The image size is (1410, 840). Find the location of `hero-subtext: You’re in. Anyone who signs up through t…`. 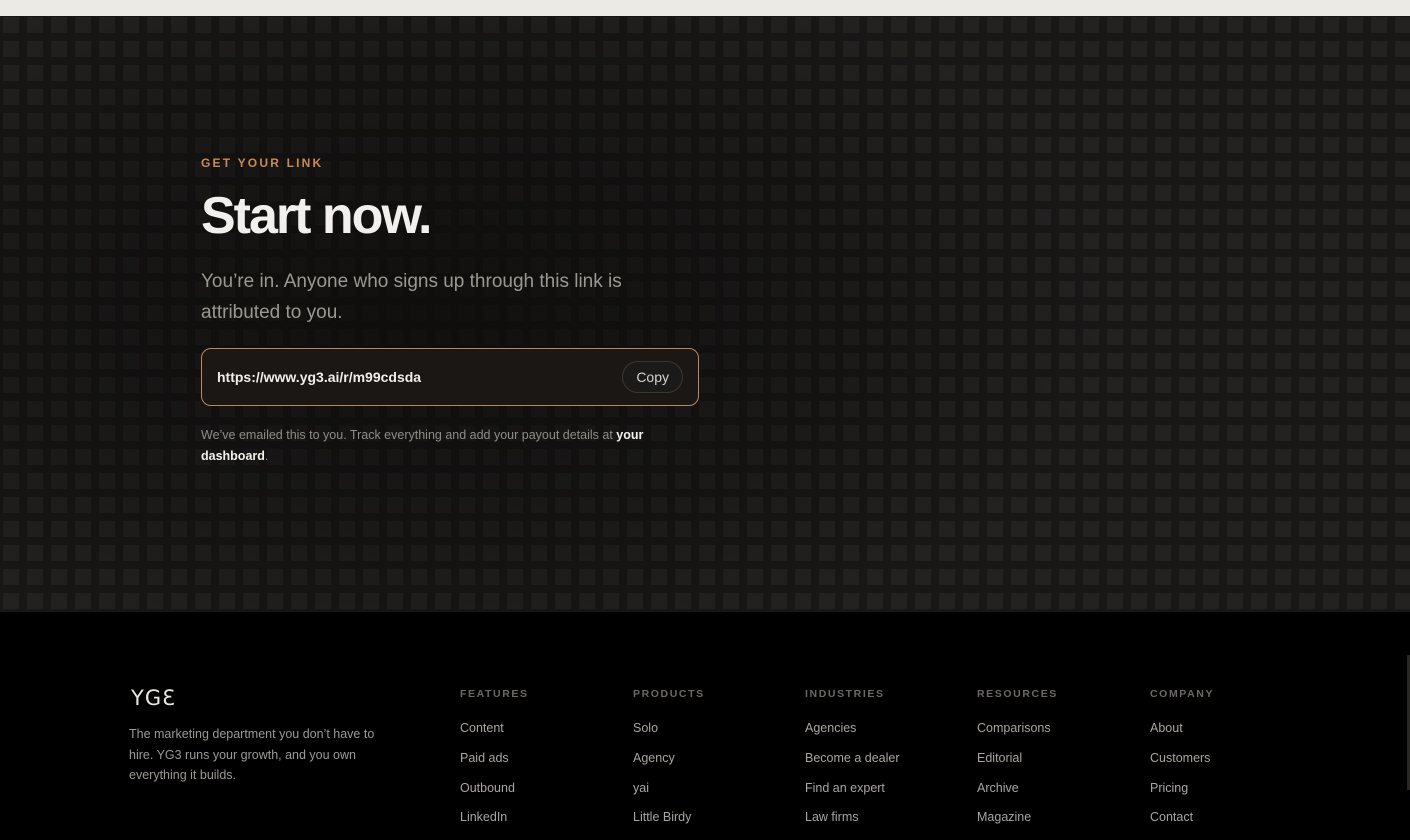

hero-subtext: You’re in. Anyone who signs up through t… is located at coordinates (411, 297).